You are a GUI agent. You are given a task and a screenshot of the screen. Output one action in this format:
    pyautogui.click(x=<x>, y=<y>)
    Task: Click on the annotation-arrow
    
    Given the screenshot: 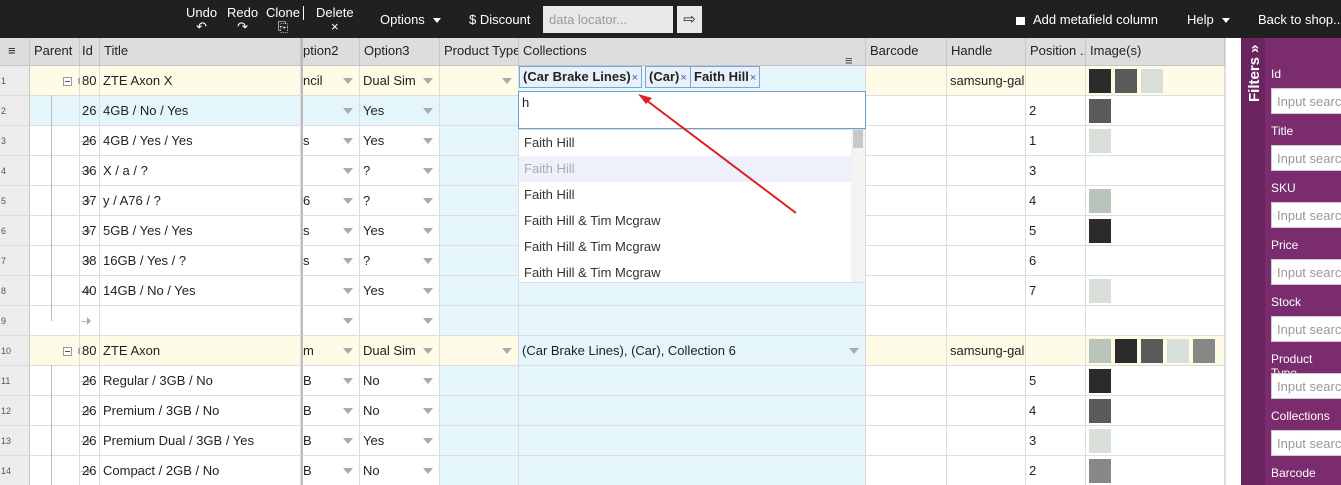 What is the action you would take?
    pyautogui.click(x=717, y=154)
    